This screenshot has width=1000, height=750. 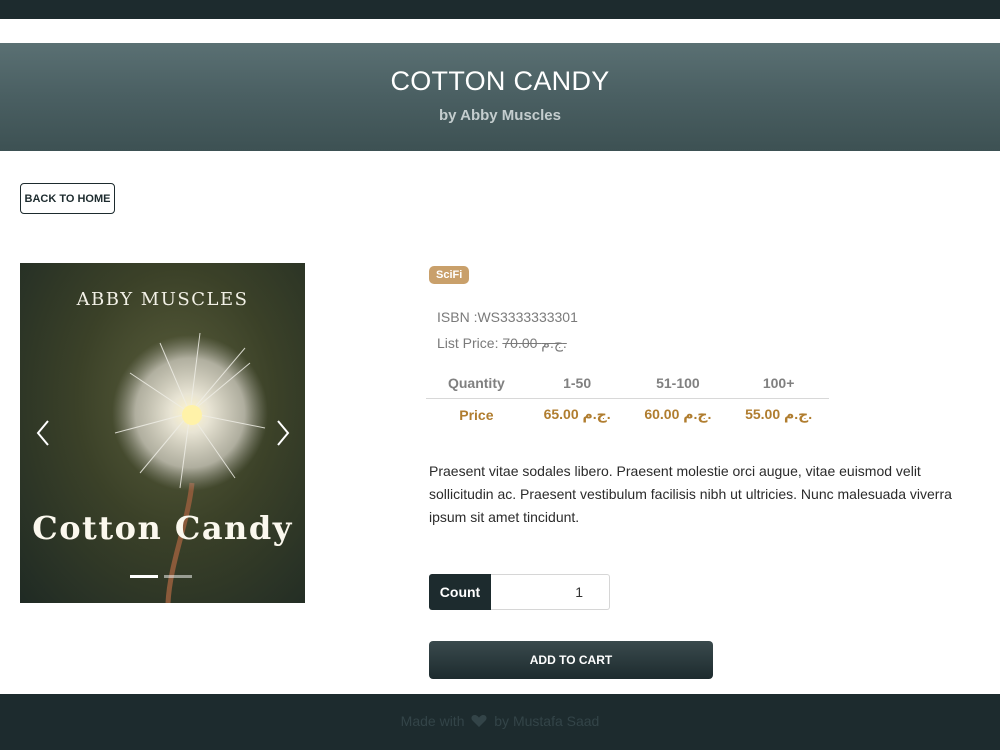 I want to click on cover-author-text: ABBY MUSCLES, so click(x=162, y=299).